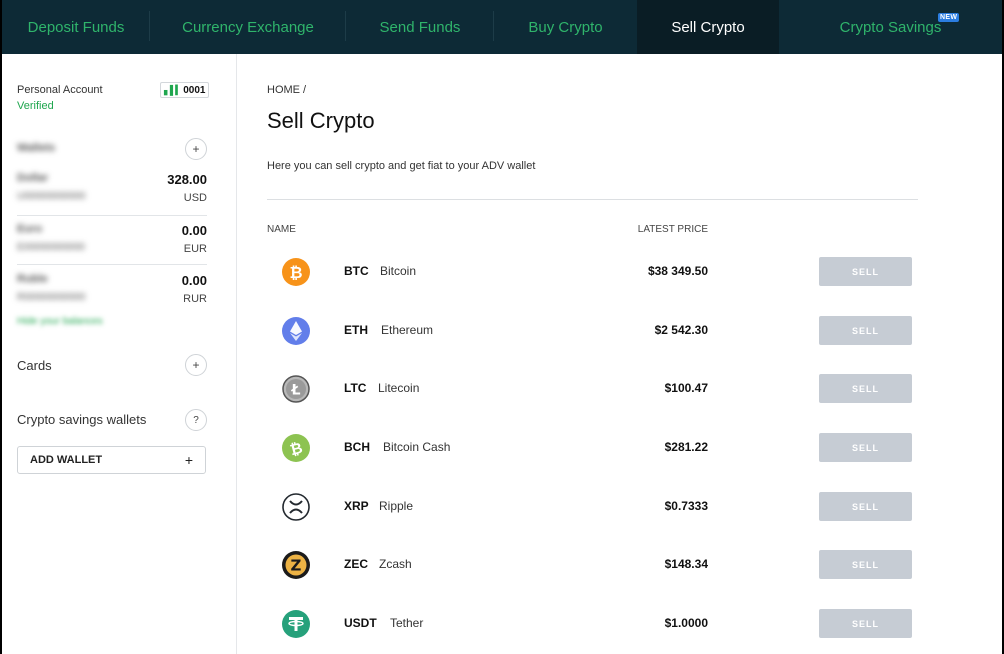 This screenshot has width=1004, height=654. What do you see at coordinates (60, 321) in the screenshot?
I see `hide-balances-link: Hide your balances` at bounding box center [60, 321].